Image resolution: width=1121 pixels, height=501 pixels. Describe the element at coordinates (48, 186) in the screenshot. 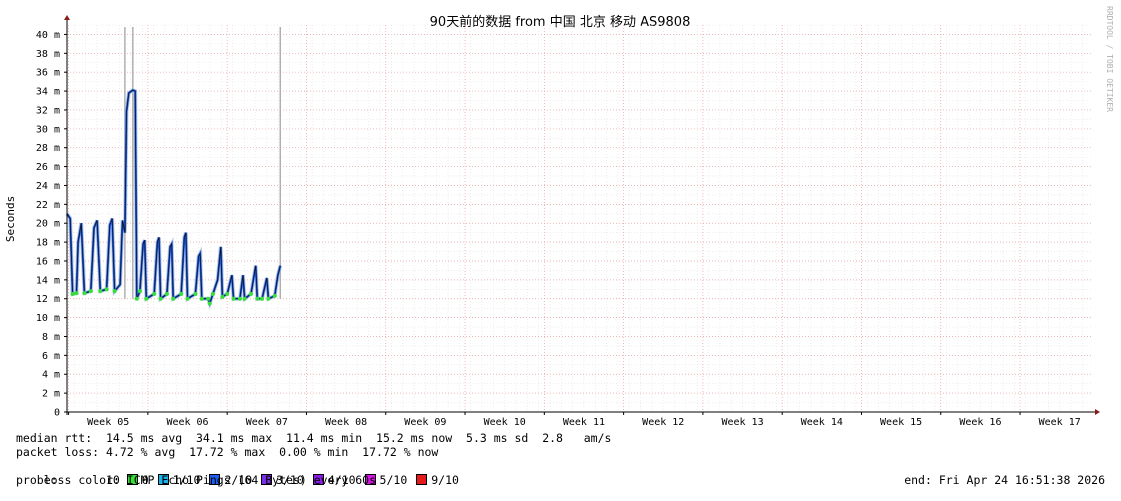

I see `y-tick-label: 24 m` at that location.